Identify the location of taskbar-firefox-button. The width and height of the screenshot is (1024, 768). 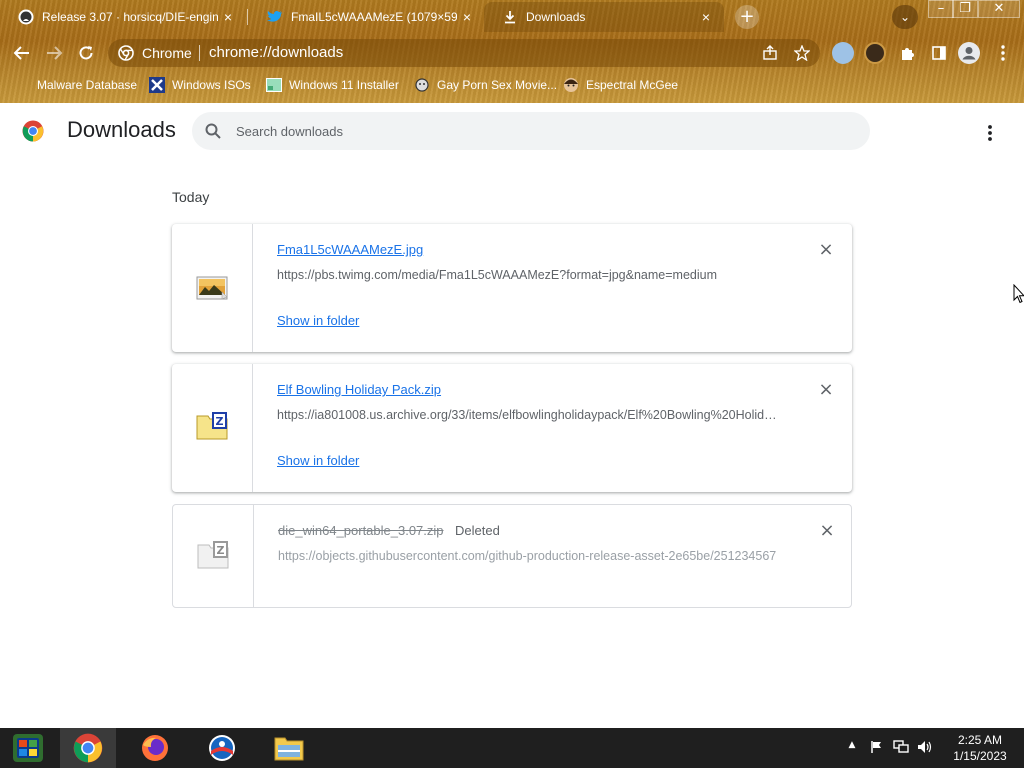
(155, 748).